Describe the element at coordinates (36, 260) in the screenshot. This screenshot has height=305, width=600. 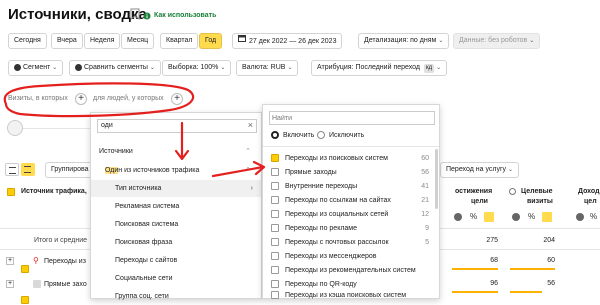
I see `search-source-icon: ⚲` at that location.